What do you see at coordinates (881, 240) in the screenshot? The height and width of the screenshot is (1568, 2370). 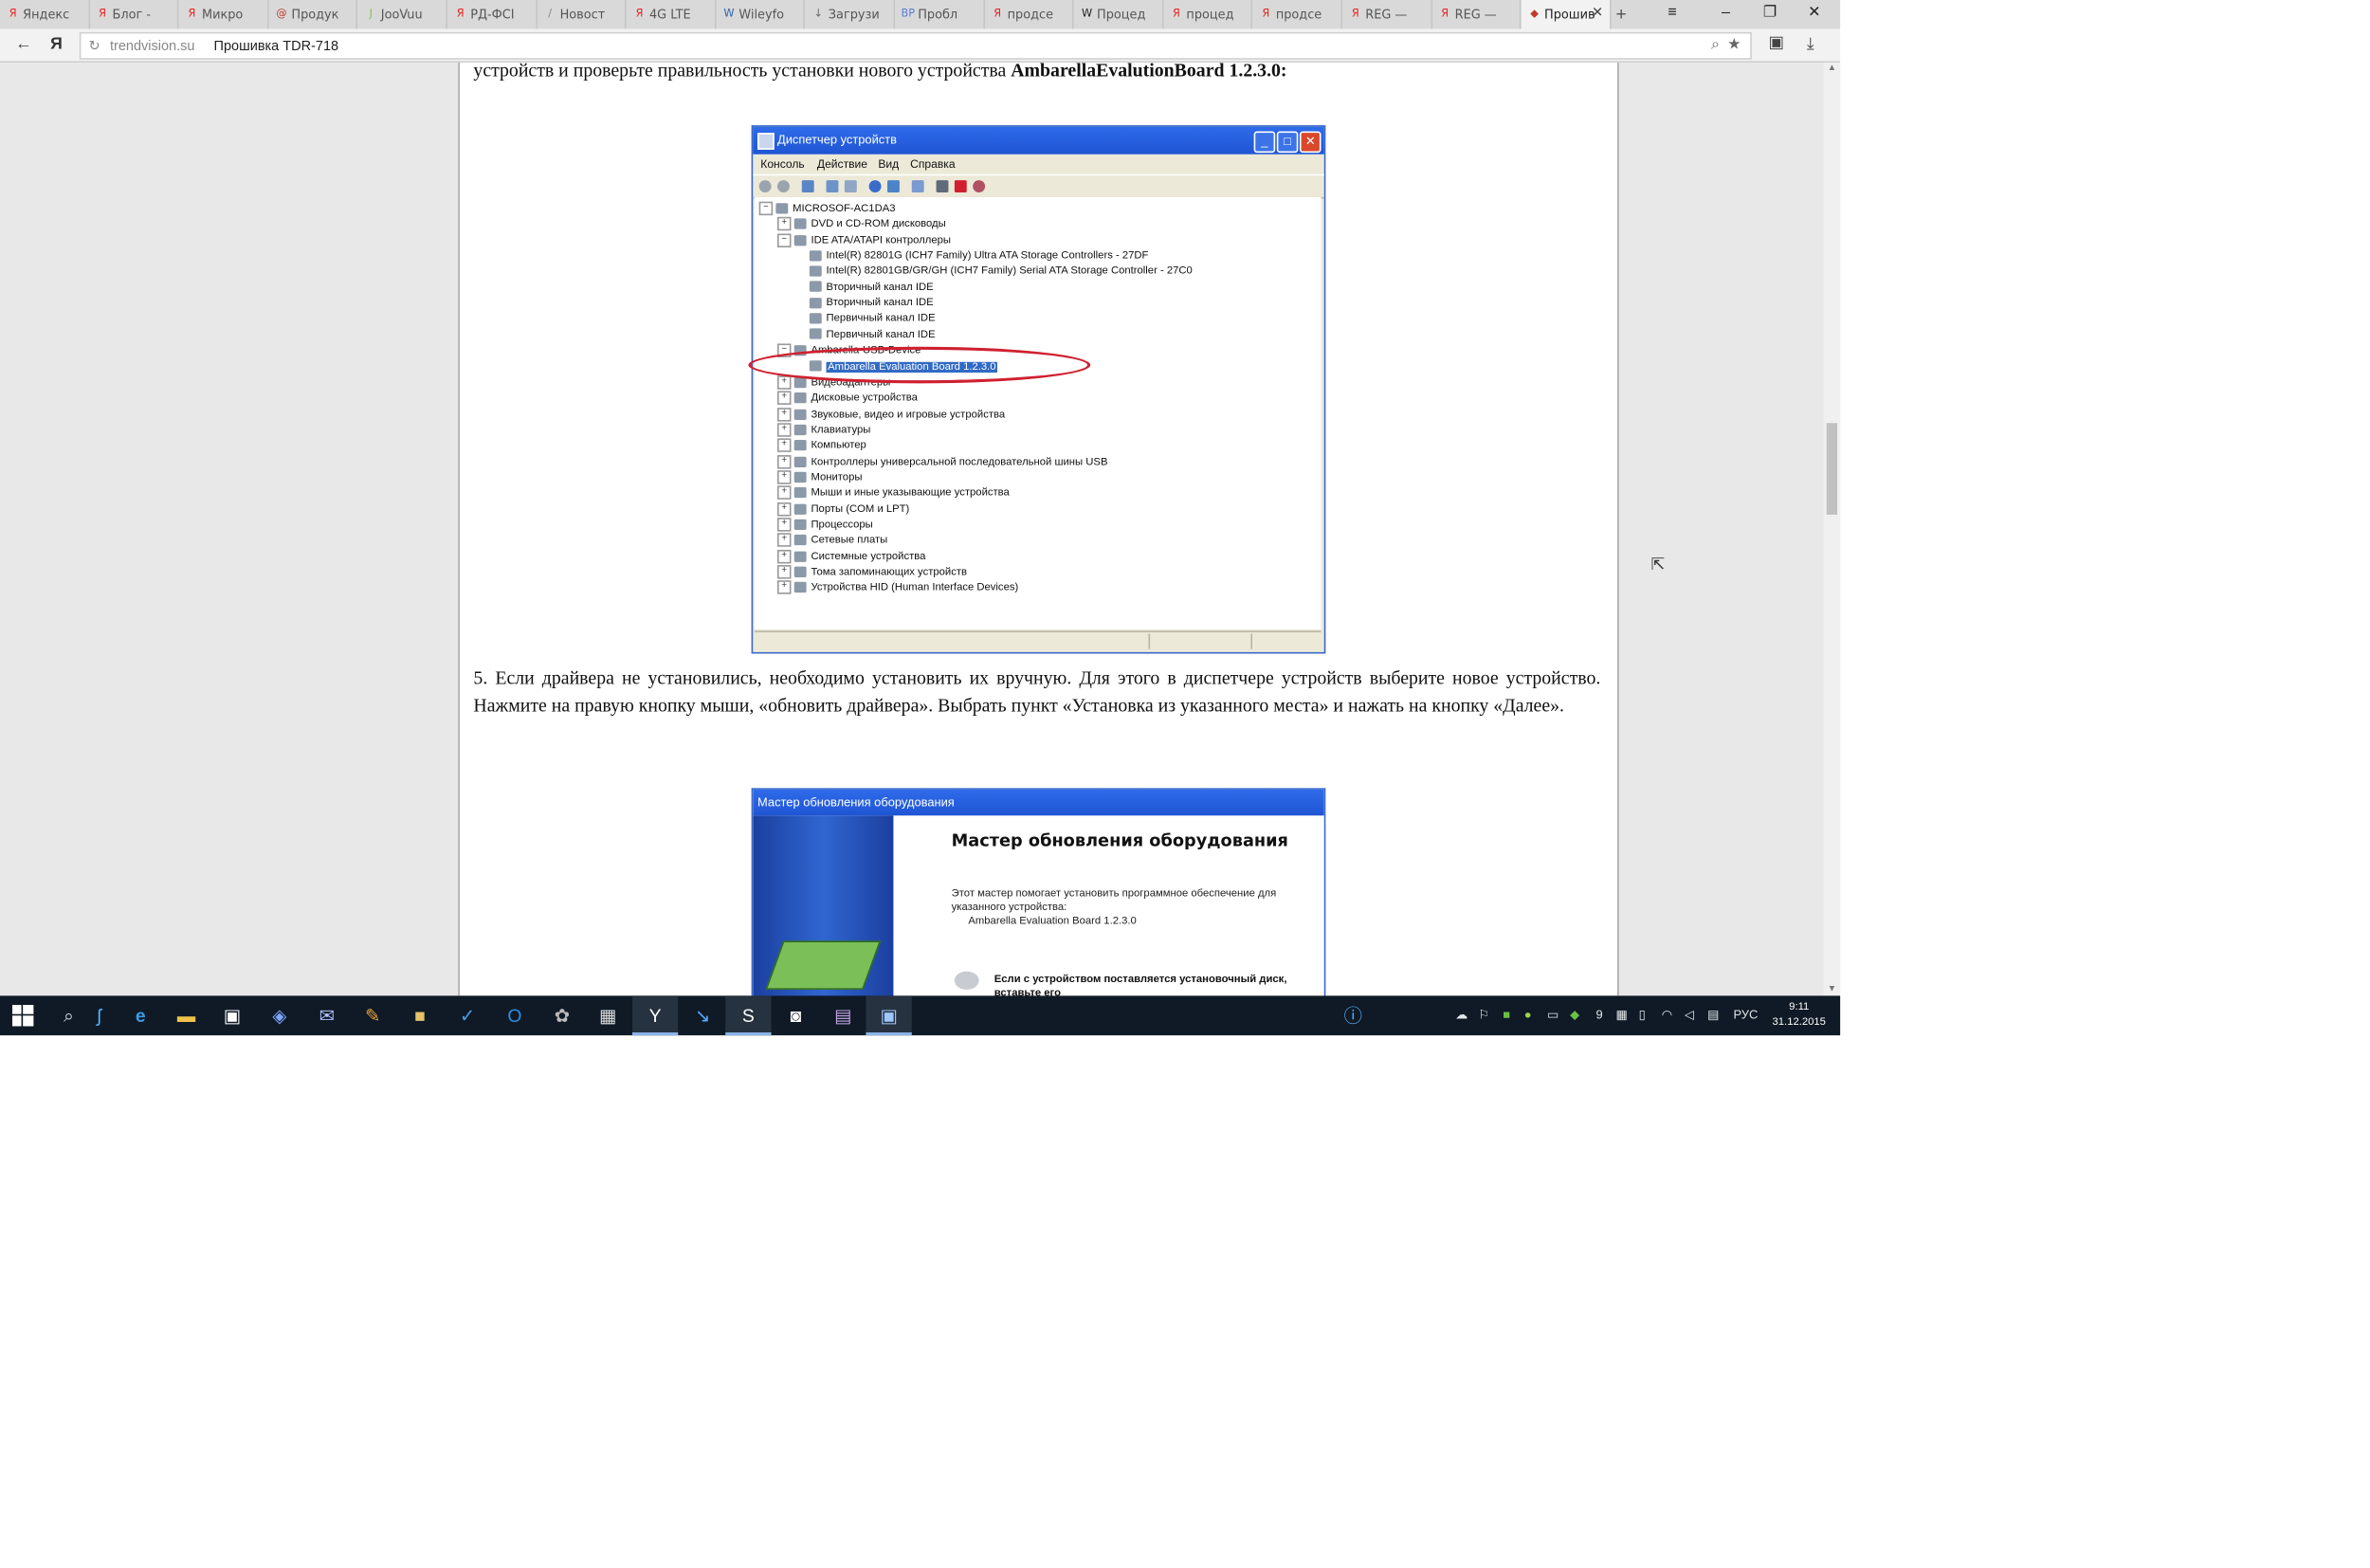 I see `tree-item-label: IDE ATA/ATAPI контроллеры` at bounding box center [881, 240].